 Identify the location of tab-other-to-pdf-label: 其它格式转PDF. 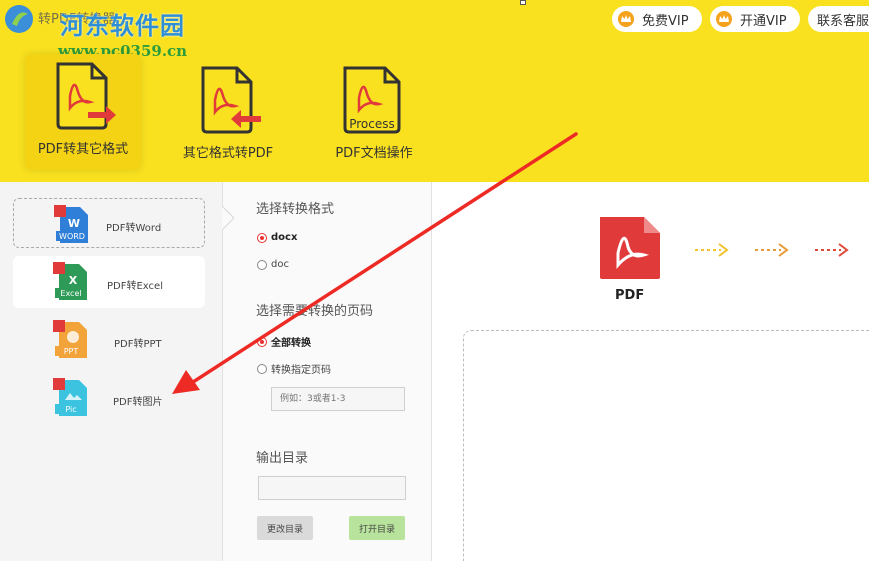
(228, 153).